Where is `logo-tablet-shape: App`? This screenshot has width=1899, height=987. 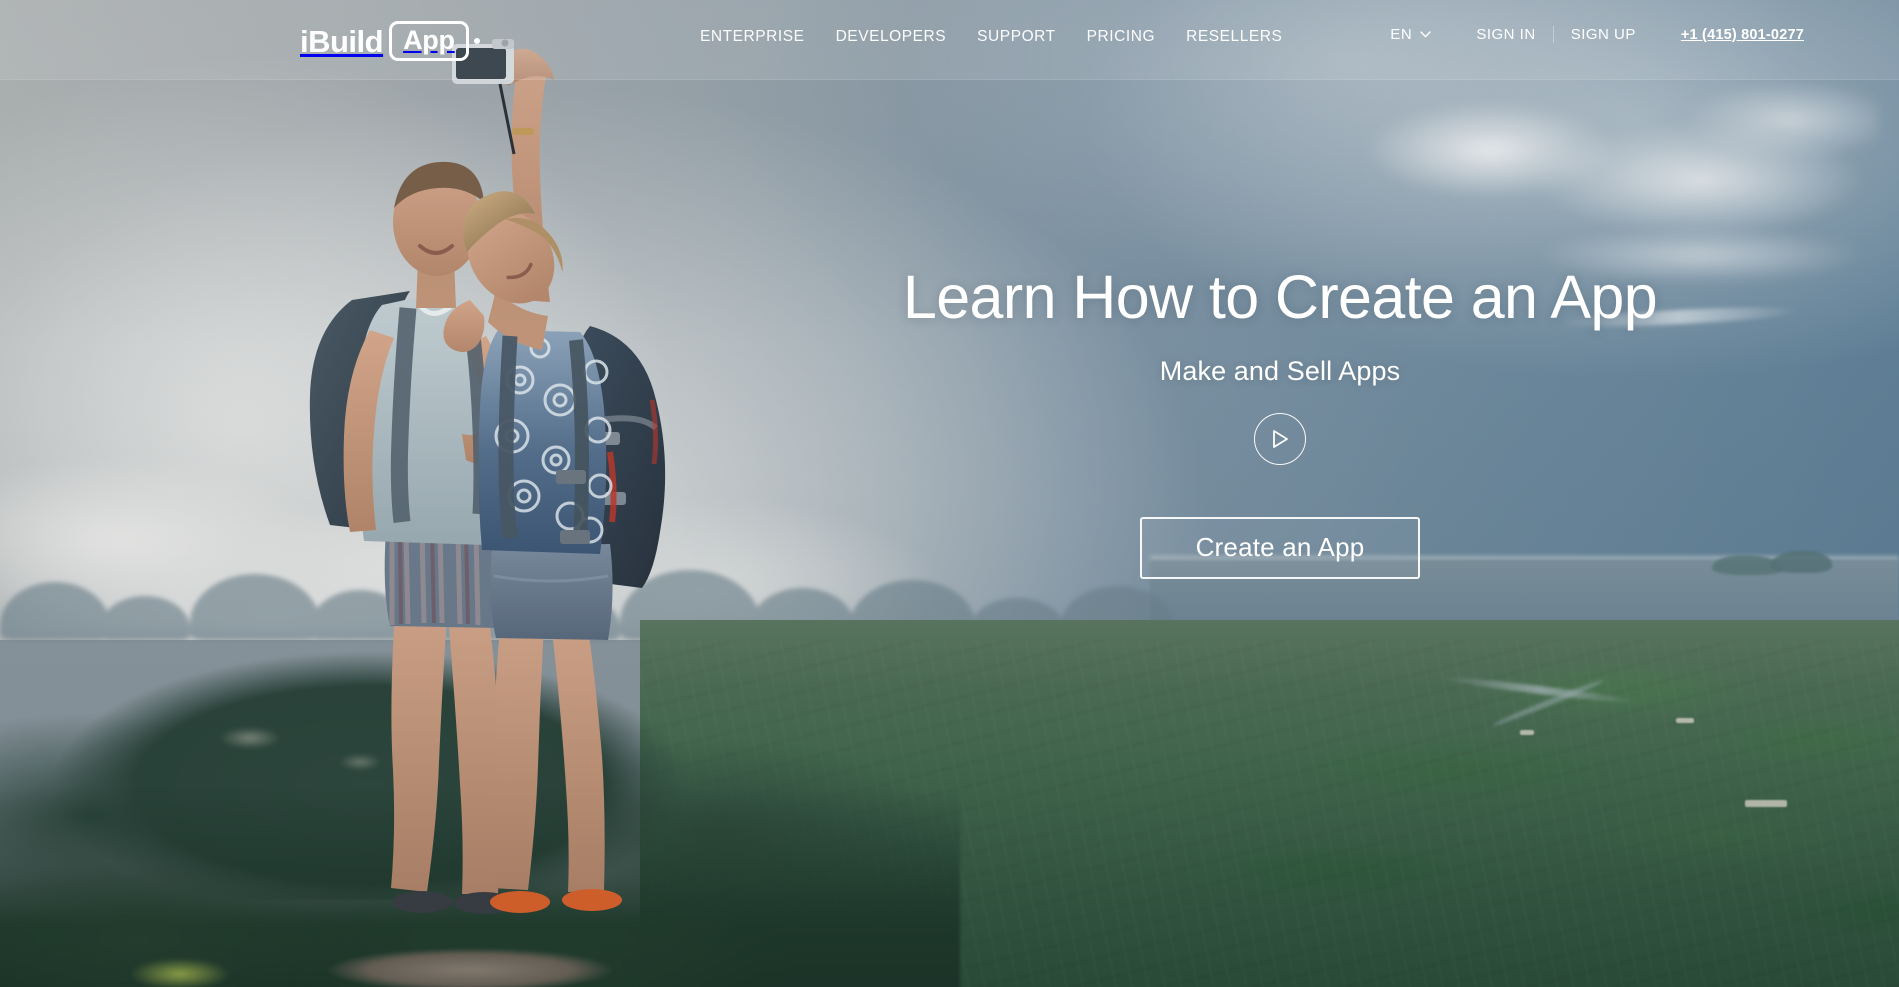 logo-tablet-shape: App is located at coordinates (429, 41).